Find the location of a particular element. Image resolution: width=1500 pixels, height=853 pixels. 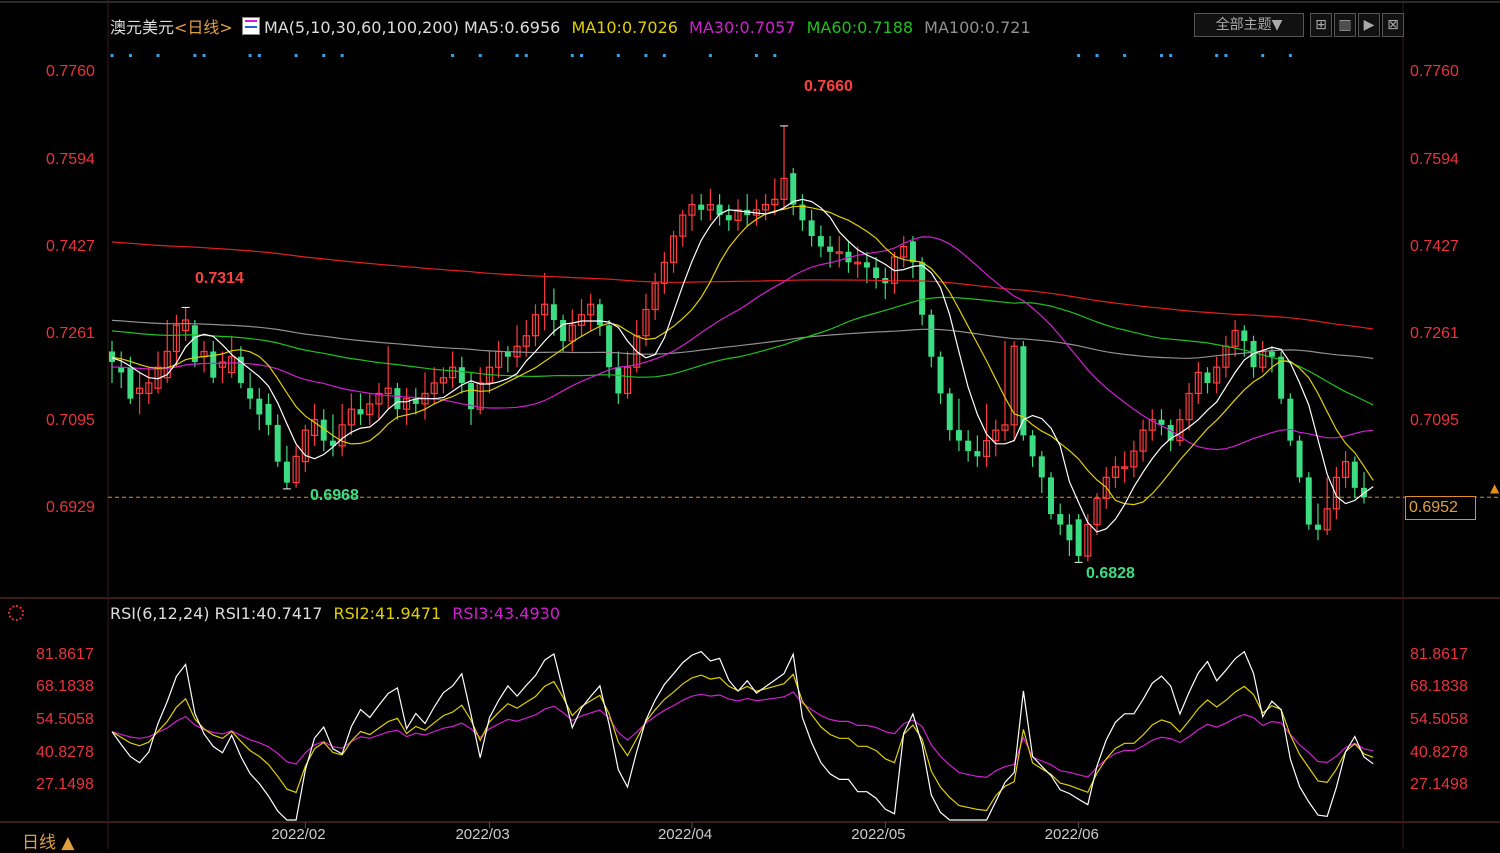

ma200-line is located at coordinates (742, 285).